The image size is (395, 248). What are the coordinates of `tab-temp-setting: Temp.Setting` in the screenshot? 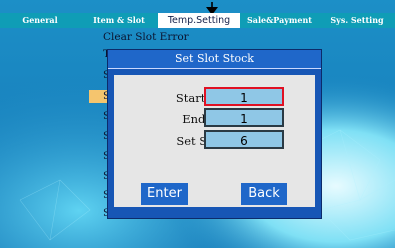 It's located at (199, 20).